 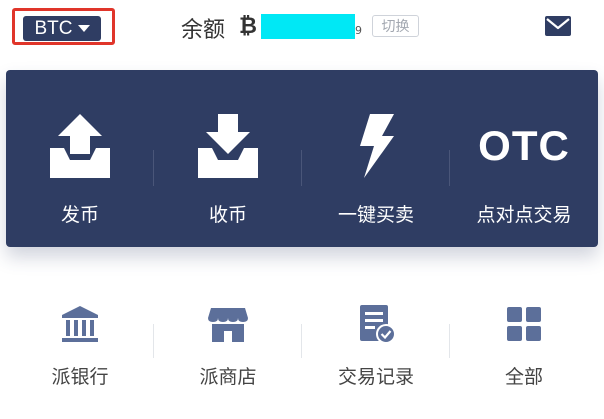 I want to click on store-icon, so click(x=228, y=325).